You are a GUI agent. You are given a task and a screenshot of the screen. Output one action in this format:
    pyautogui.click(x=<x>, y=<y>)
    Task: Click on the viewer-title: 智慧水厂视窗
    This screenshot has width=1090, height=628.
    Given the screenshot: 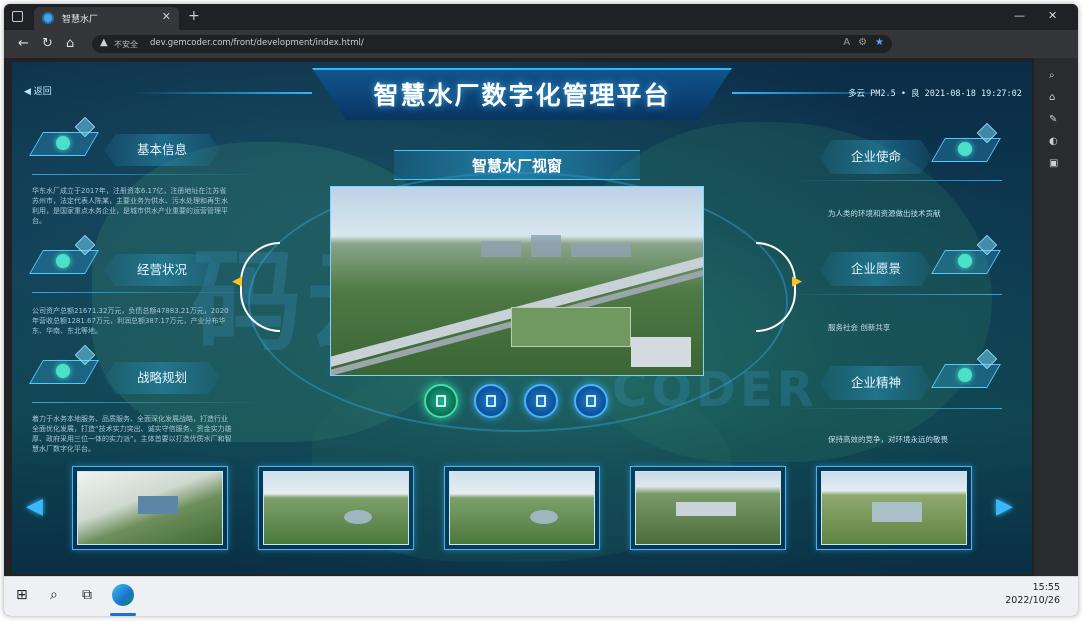 What is the action you would take?
    pyautogui.click(x=517, y=165)
    